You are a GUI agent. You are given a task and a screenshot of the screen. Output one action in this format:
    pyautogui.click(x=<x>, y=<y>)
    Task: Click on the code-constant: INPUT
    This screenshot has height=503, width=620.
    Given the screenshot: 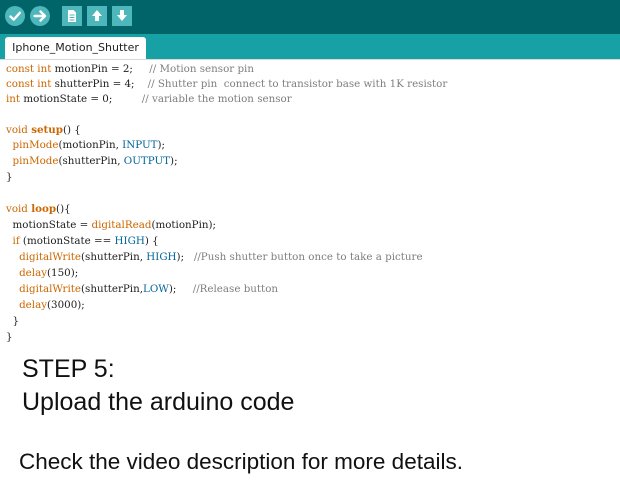 What is the action you would take?
    pyautogui.click(x=140, y=145)
    